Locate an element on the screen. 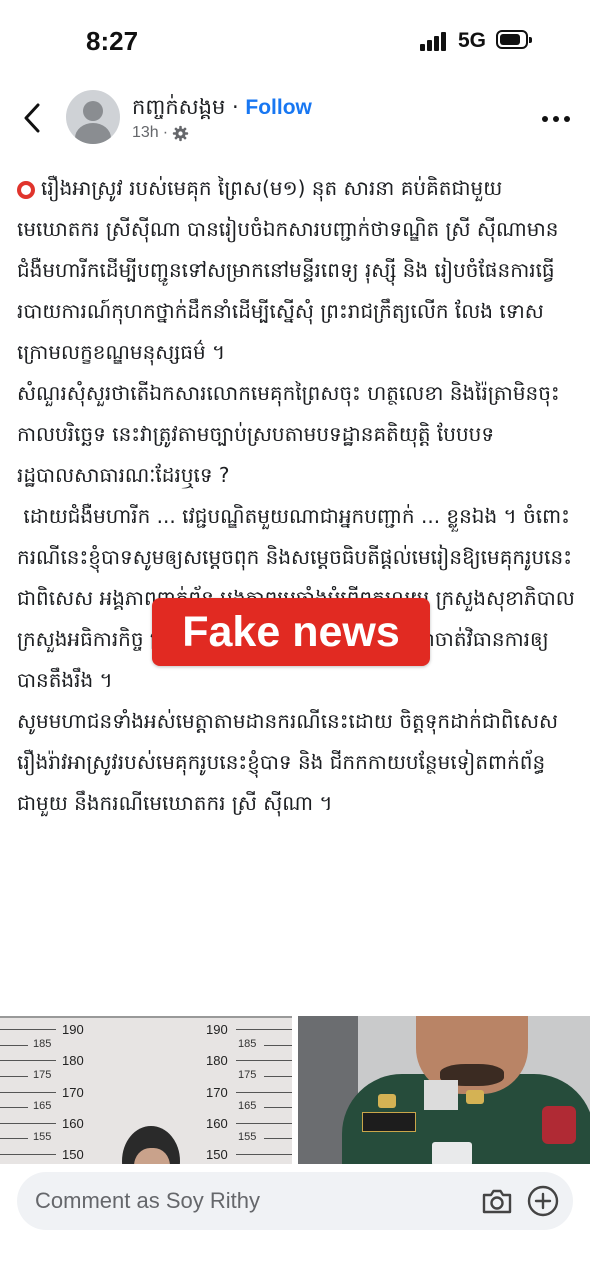 The width and height of the screenshot is (590, 1280). author-line: កញ្ចក់សង្គម · Follow is located at coordinates (222, 109).